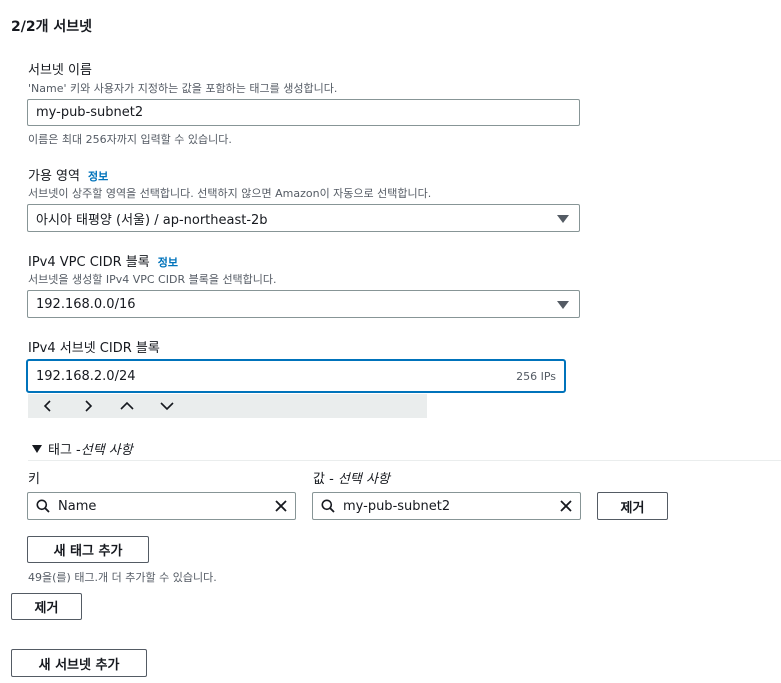 This screenshot has height=683, width=781. Describe the element at coordinates (325, 479) in the screenshot. I see `tag-value-label: 값 -` at that location.